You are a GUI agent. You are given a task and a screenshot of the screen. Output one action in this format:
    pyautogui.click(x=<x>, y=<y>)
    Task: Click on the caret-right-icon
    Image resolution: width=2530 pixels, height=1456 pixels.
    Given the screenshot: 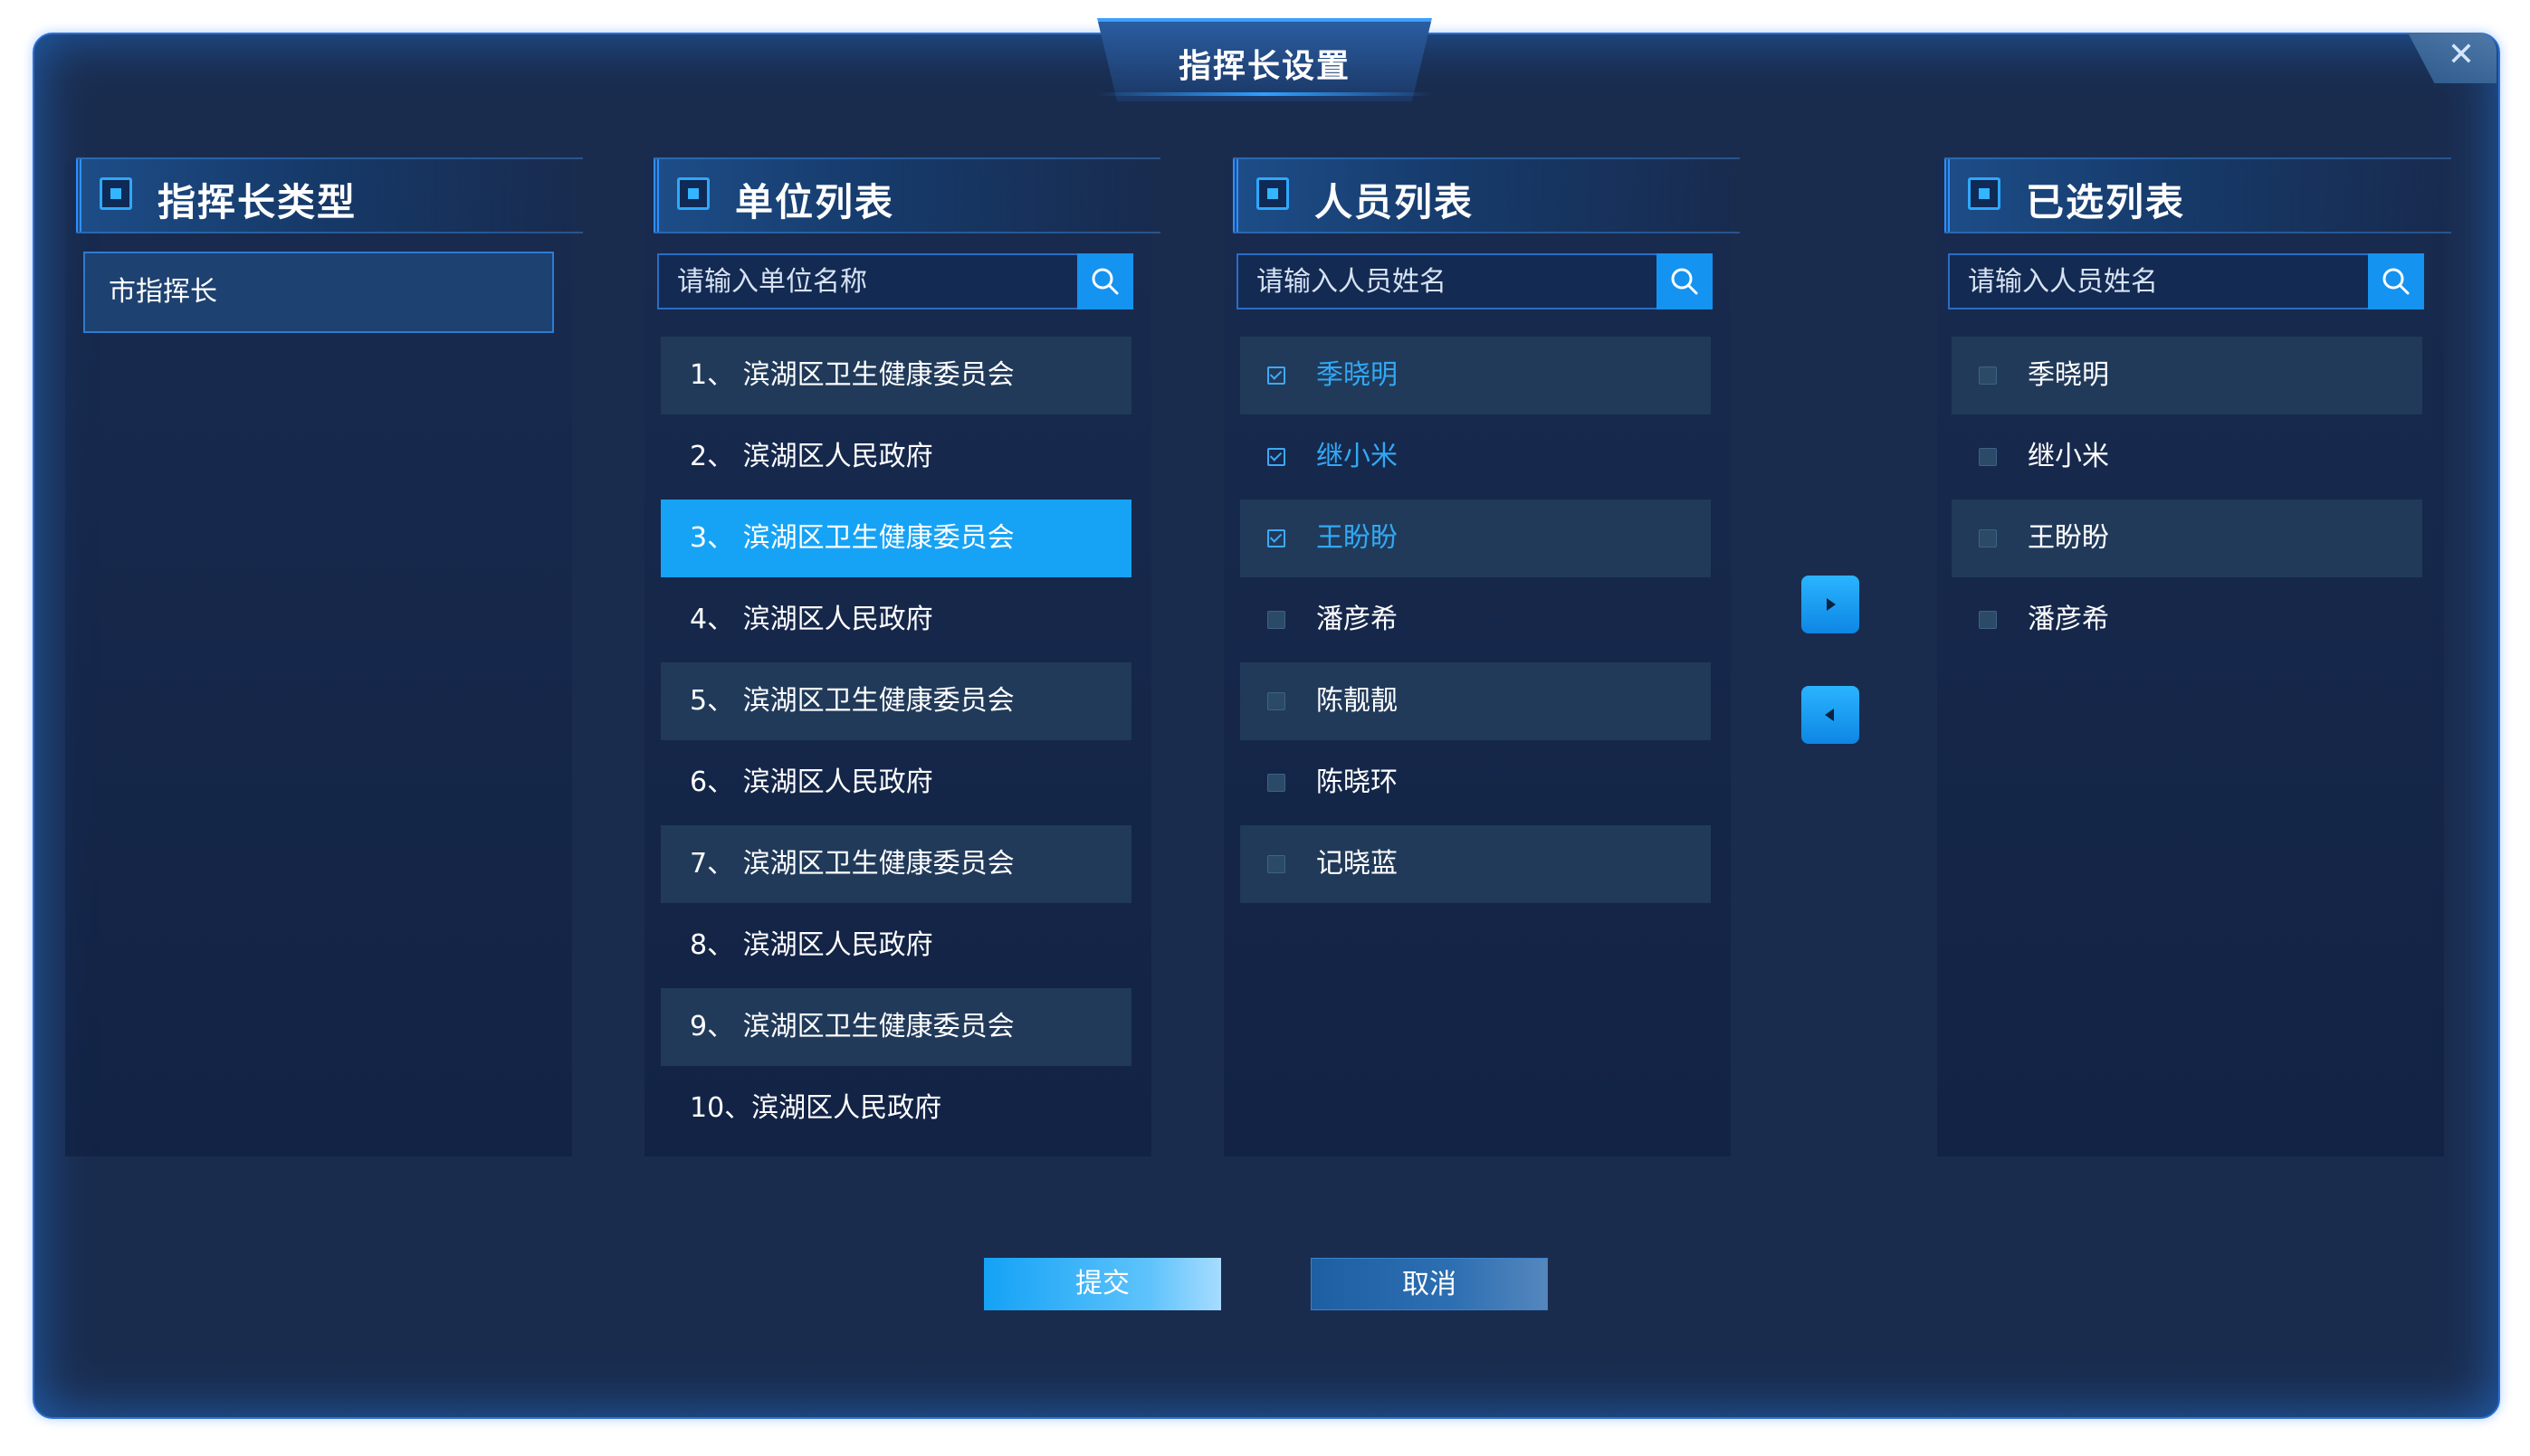 What is the action you would take?
    pyautogui.click(x=1832, y=604)
    